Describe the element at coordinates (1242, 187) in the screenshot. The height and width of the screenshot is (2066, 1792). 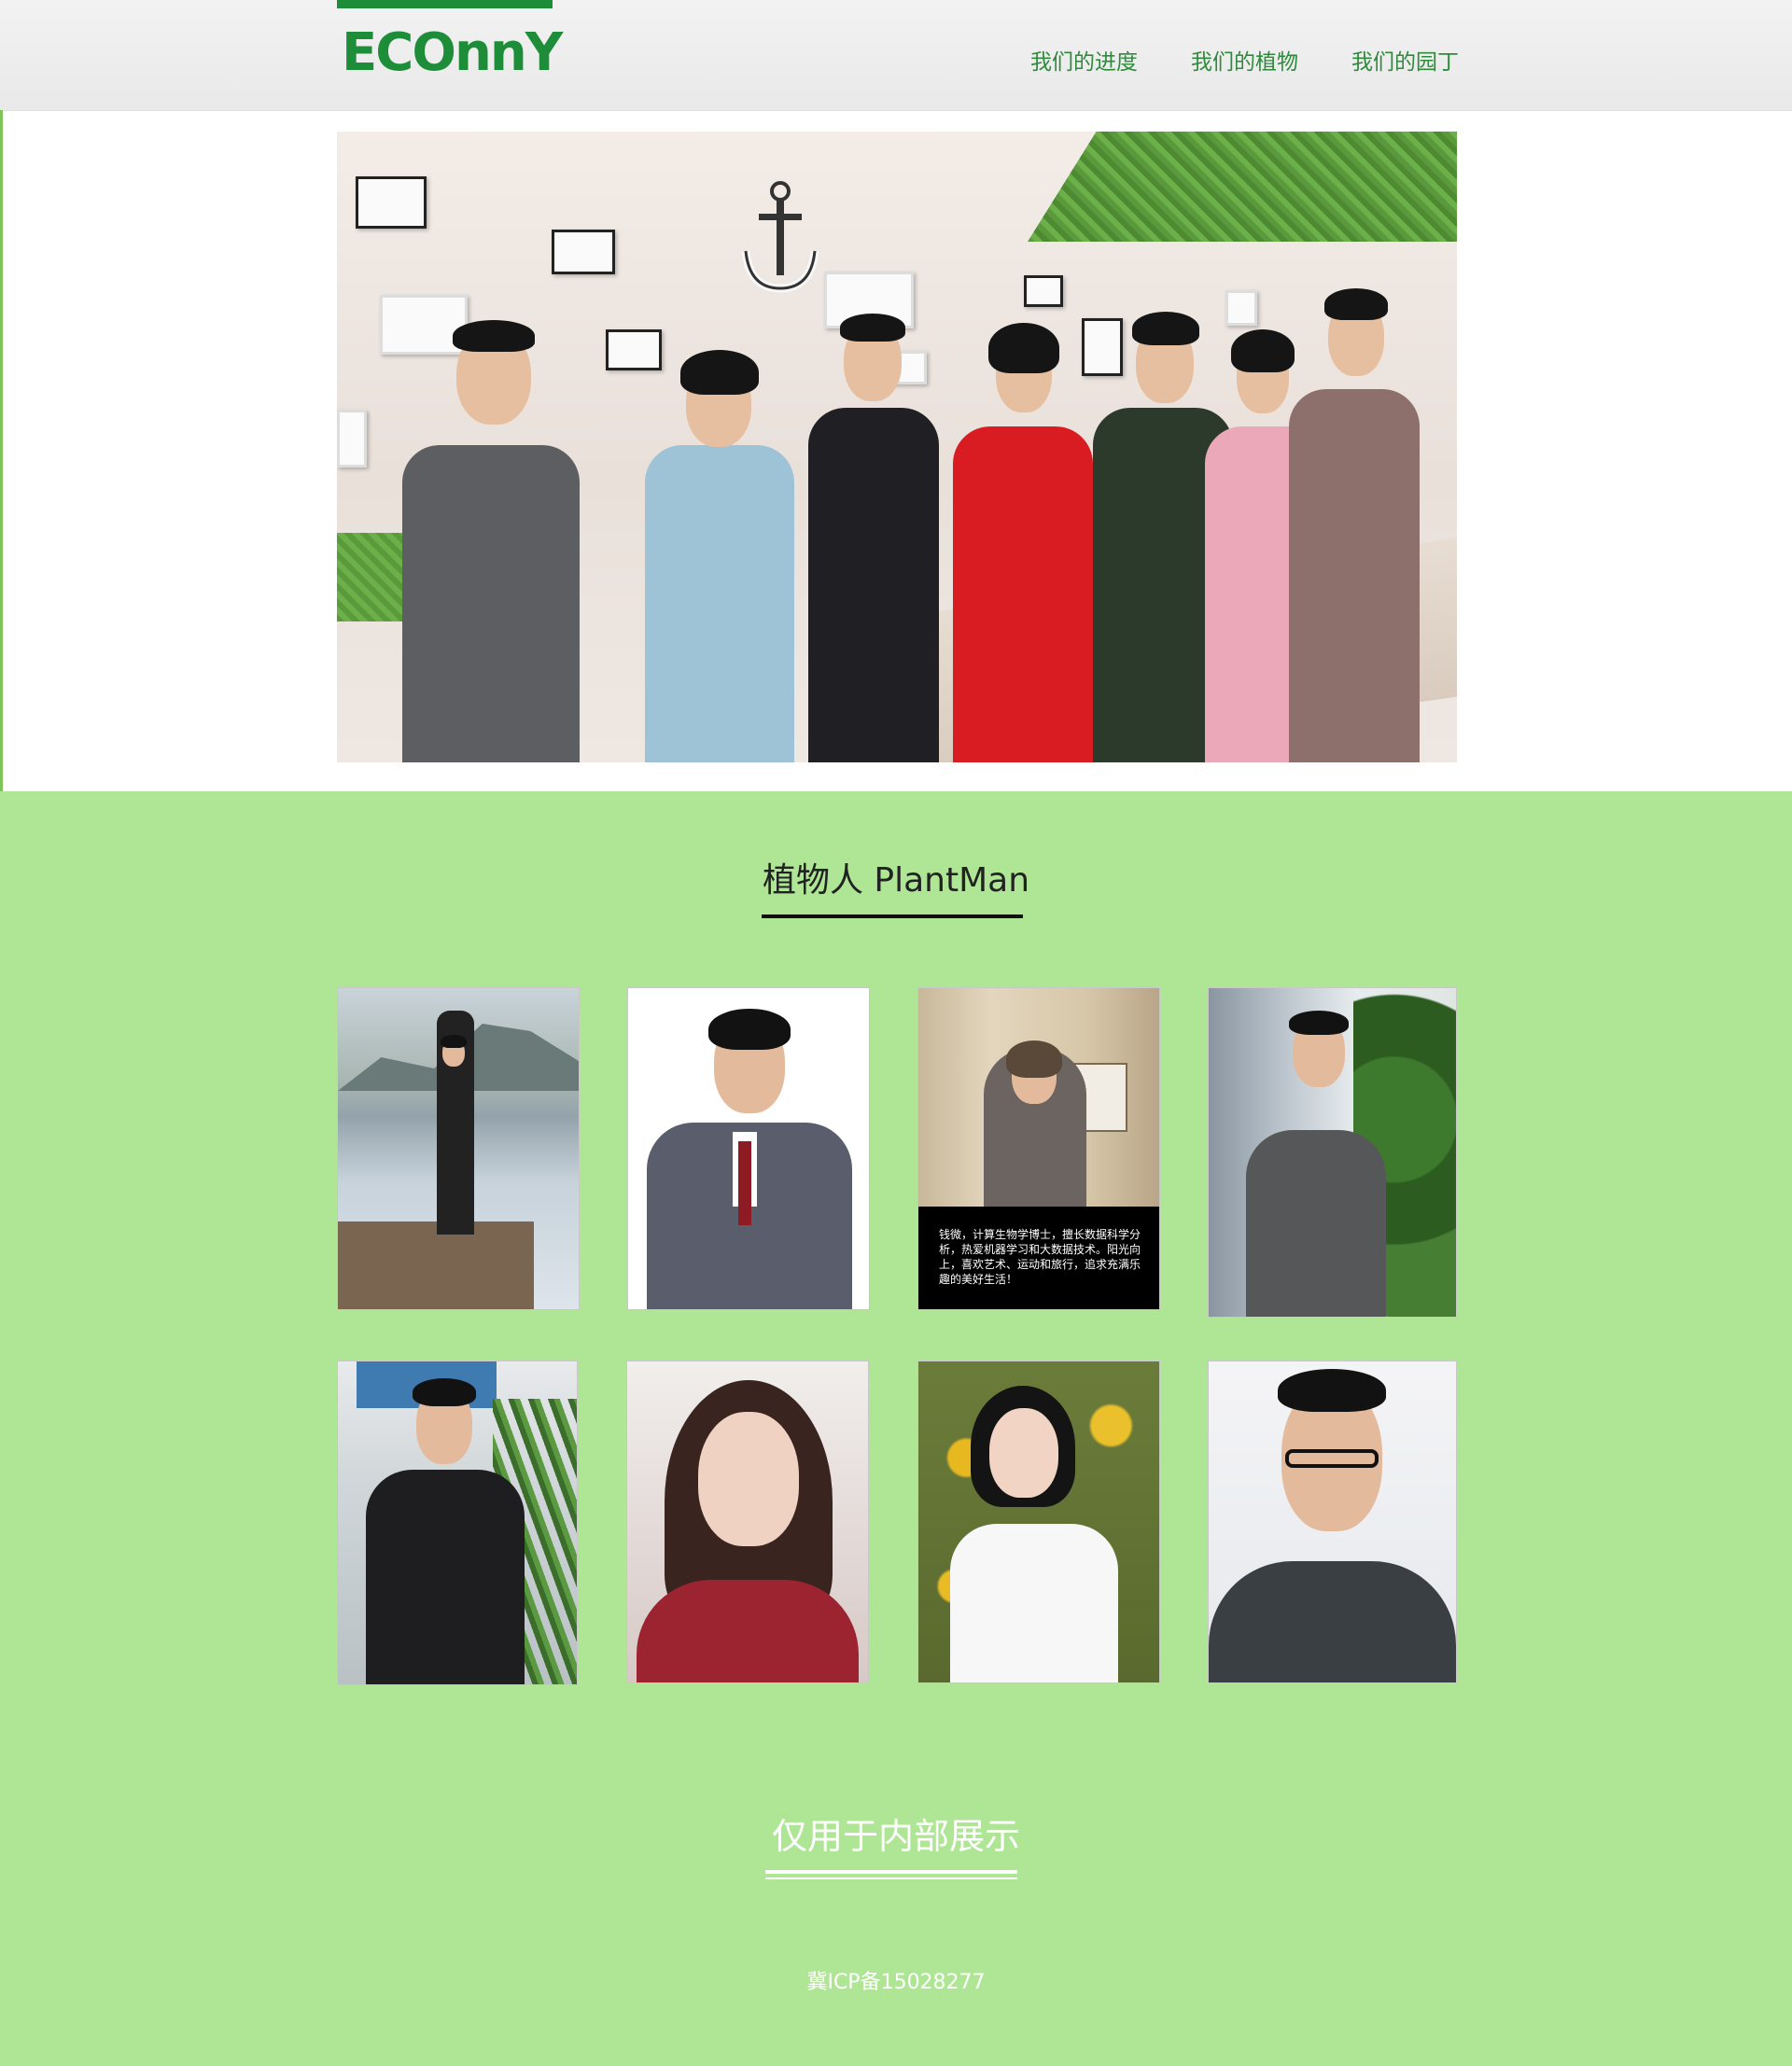
I see `moss-wall` at that location.